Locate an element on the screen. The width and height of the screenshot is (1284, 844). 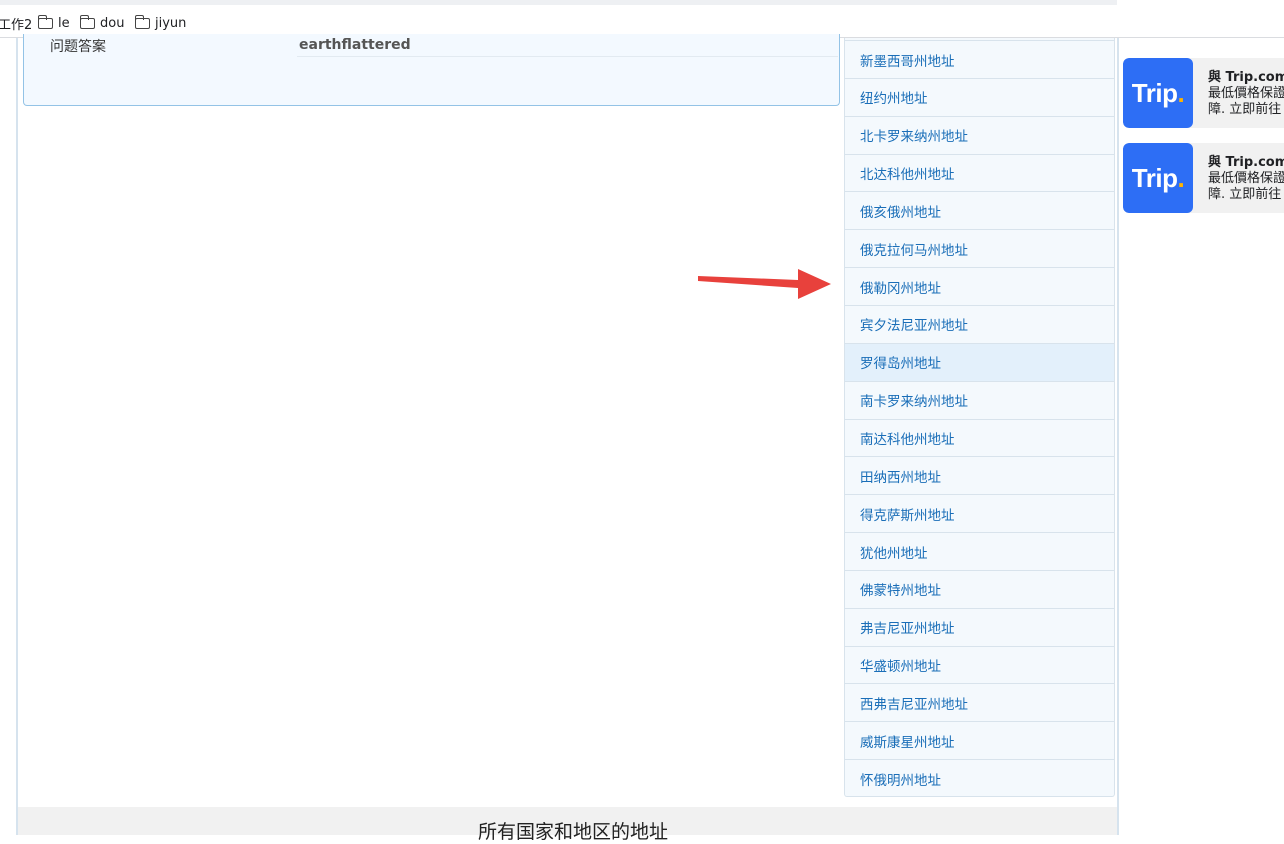
bookmark-folder-dou: dou is located at coordinates (102, 23).